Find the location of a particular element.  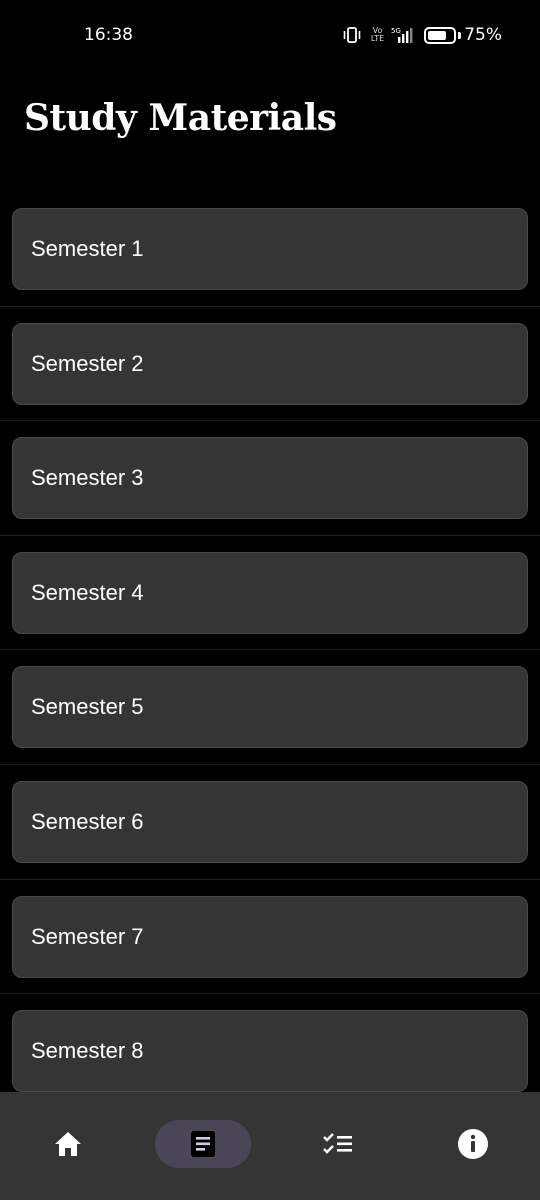

list-item: Semester 2 is located at coordinates (270, 364).